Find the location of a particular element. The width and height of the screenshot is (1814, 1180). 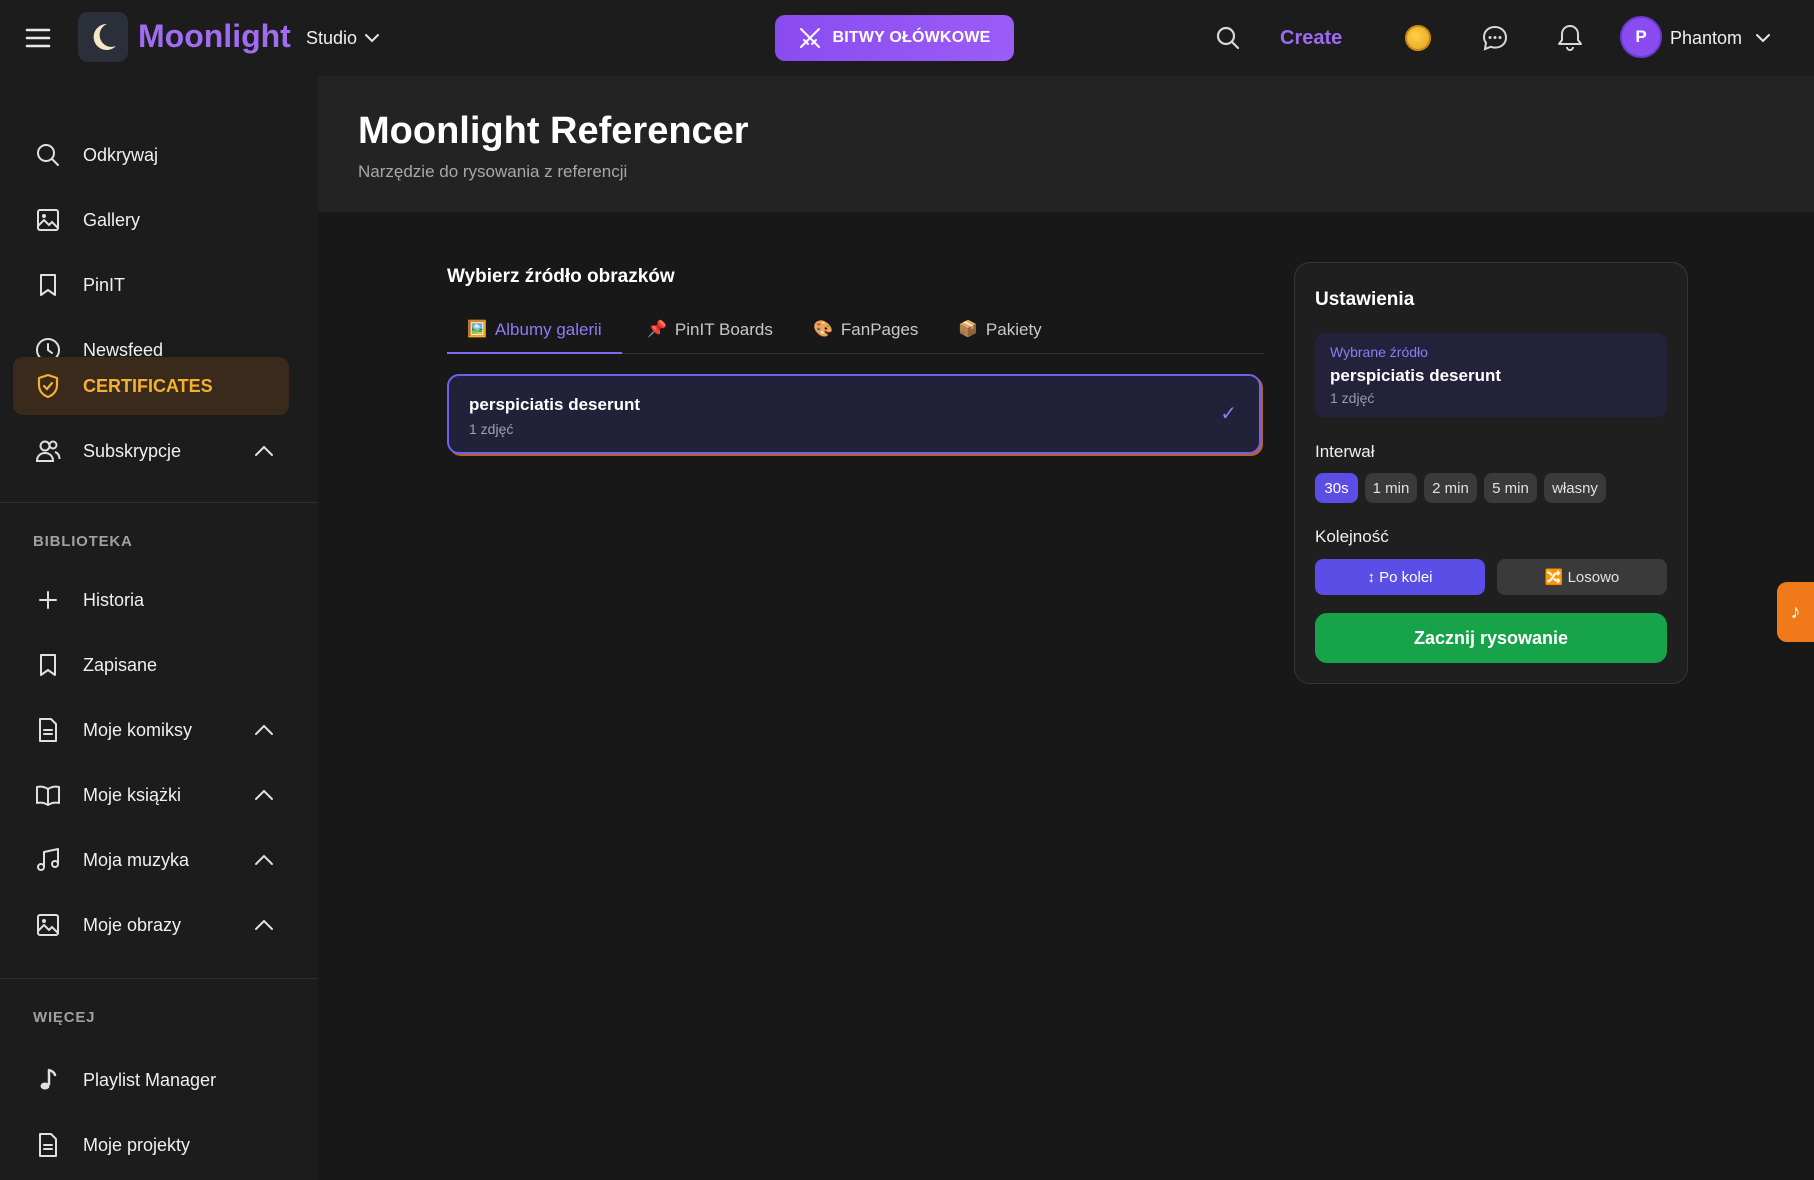

page-title: Moonlight Referencer is located at coordinates (553, 131).